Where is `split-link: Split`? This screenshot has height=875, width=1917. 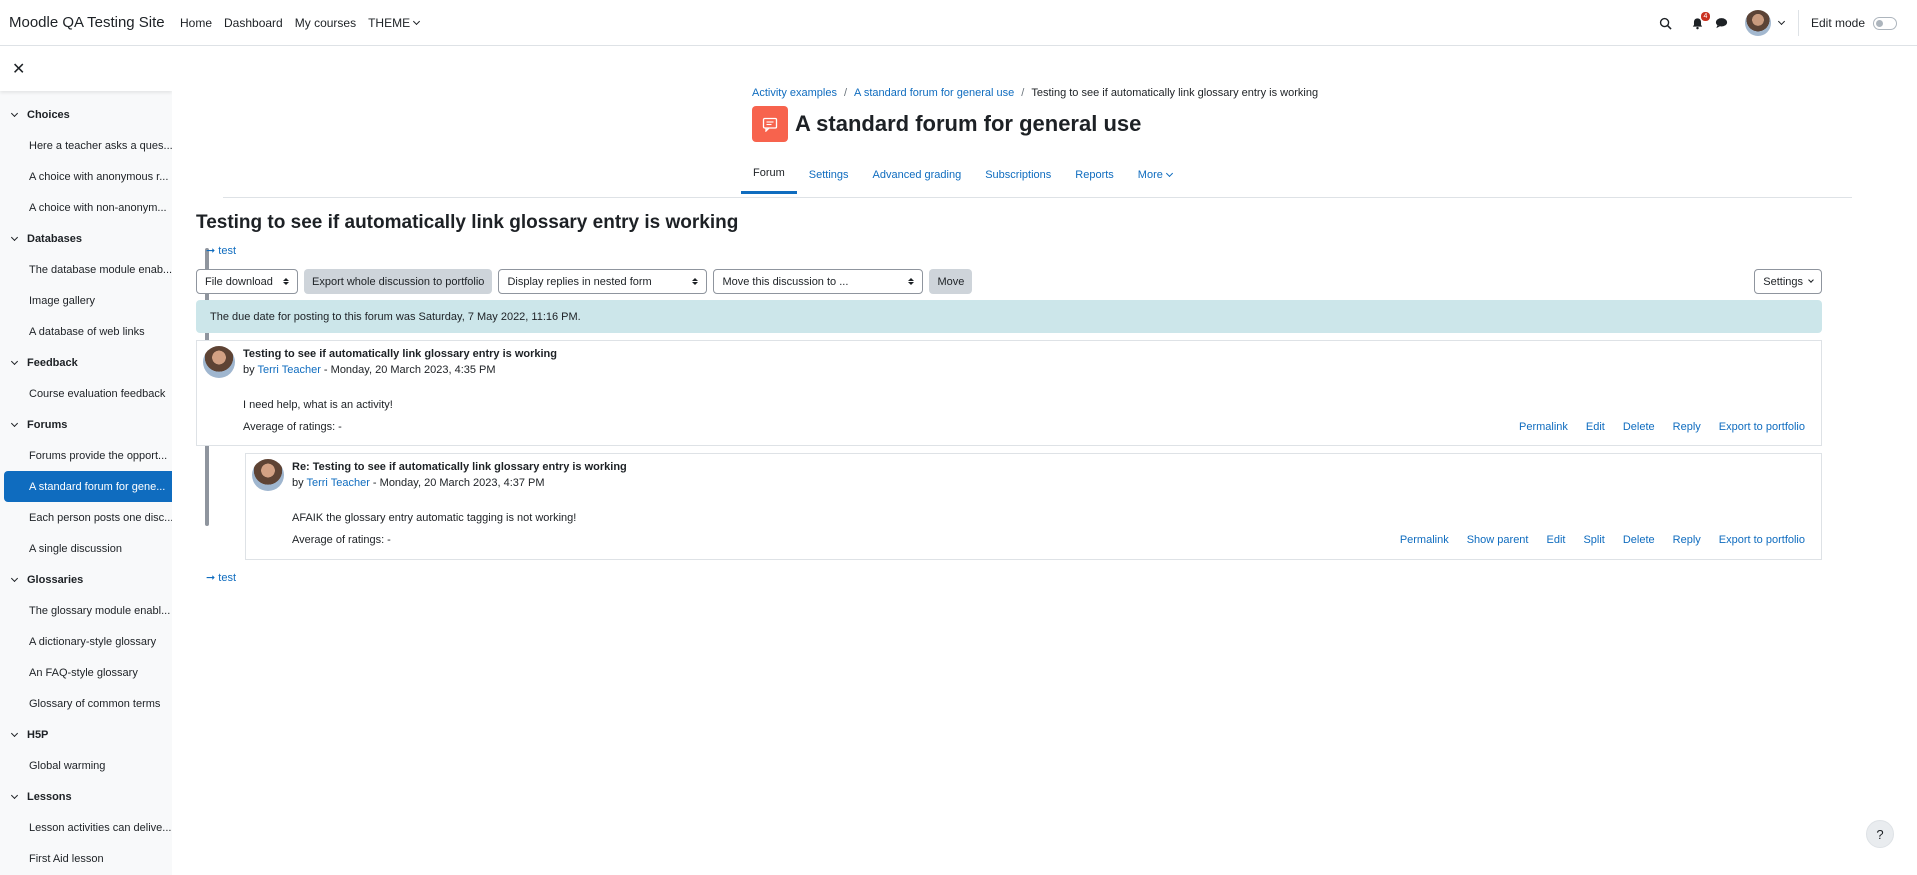
split-link: Split is located at coordinates (1593, 540).